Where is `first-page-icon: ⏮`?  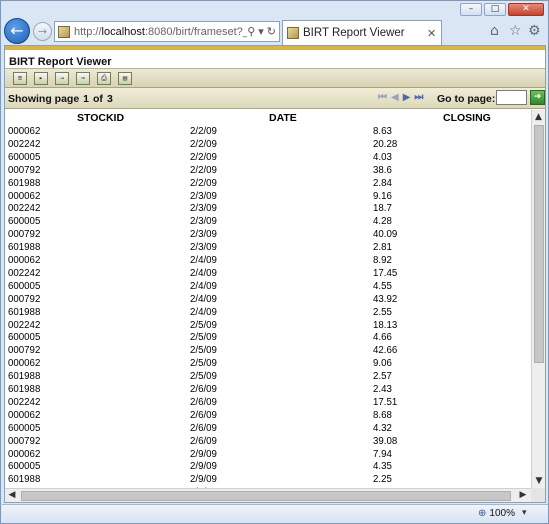 first-page-icon: ⏮ is located at coordinates (382, 97).